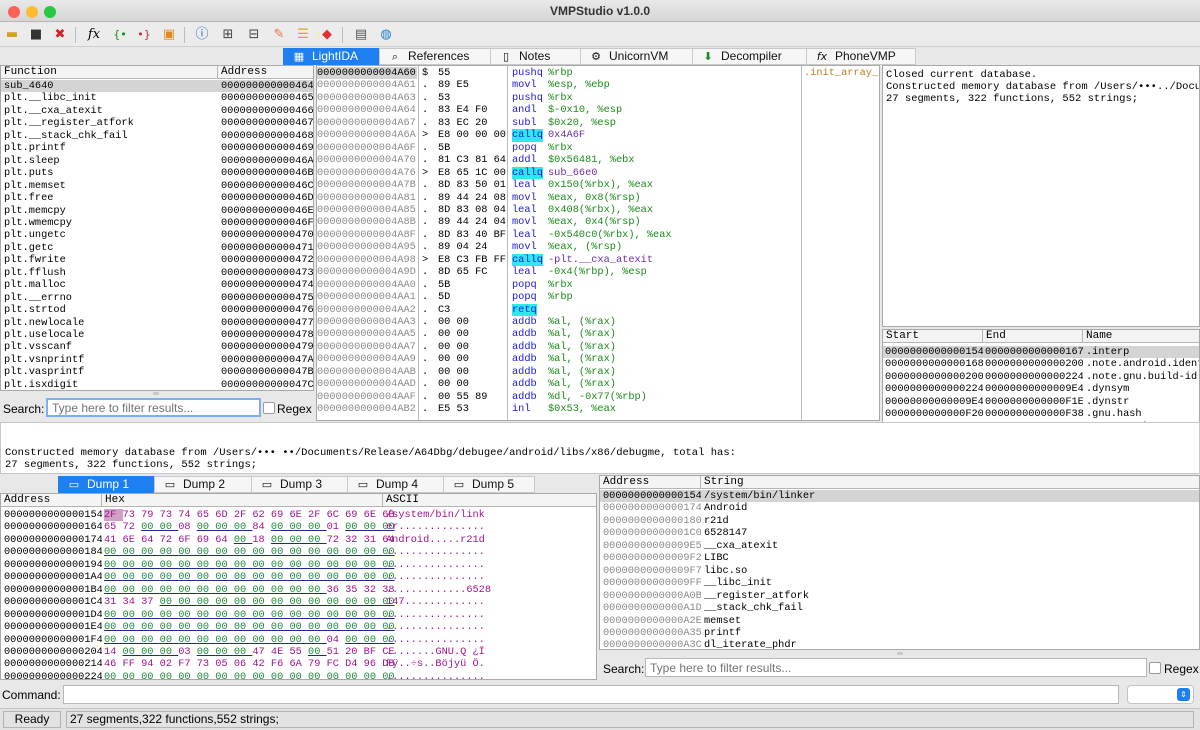  Describe the element at coordinates (559, 285) in the screenshot. I see `disasm-row: 0000000000004AA0. 5B popq %rbx` at that location.